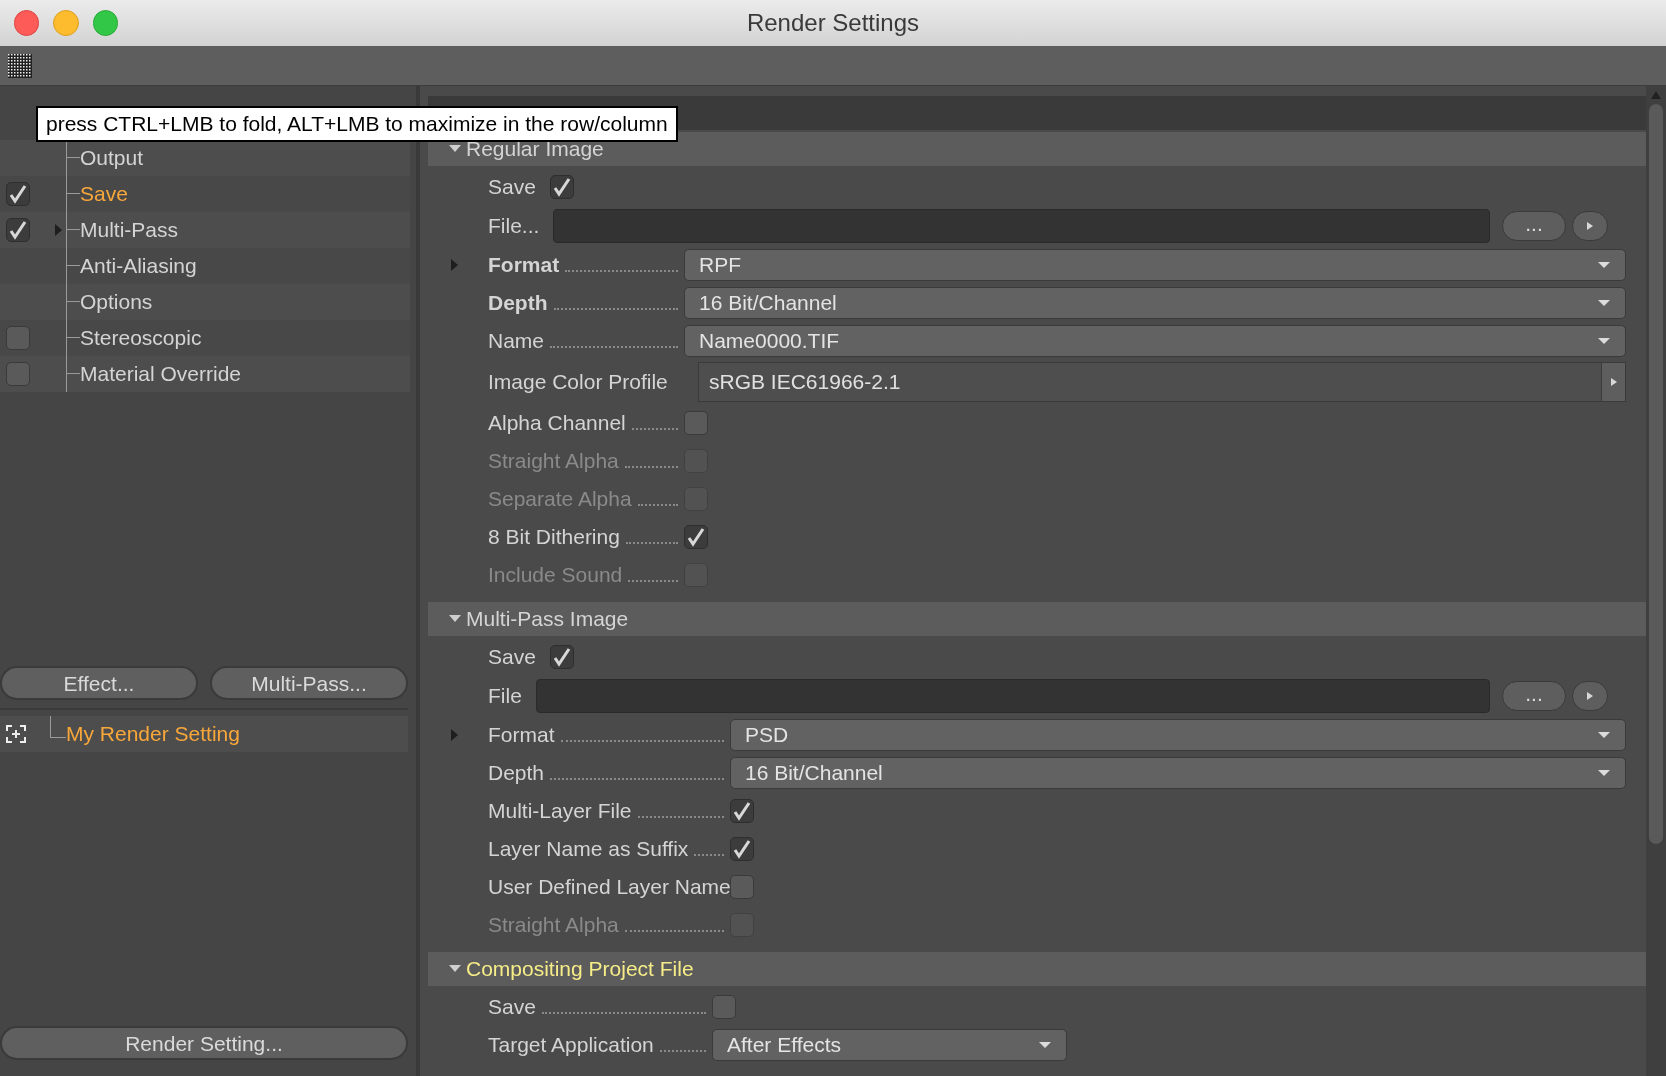 The image size is (1666, 1076). I want to click on tree-row: Multi-Pass, so click(205, 230).